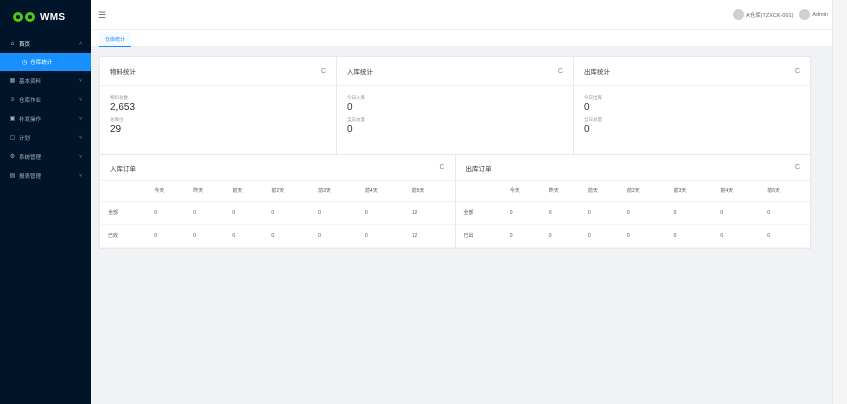 Image resolution: width=847 pixels, height=404 pixels. What do you see at coordinates (763, 14) in the screenshot?
I see `warehouse-switcher: A仓库(TZXCK-001)` at bounding box center [763, 14].